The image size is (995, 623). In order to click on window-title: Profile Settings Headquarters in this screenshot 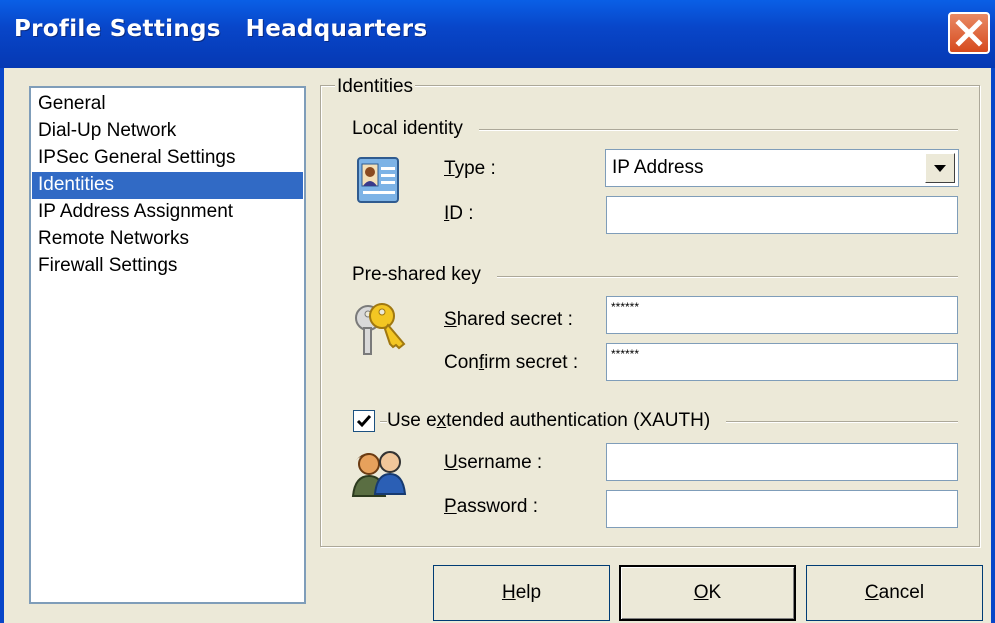, I will do `click(221, 29)`.